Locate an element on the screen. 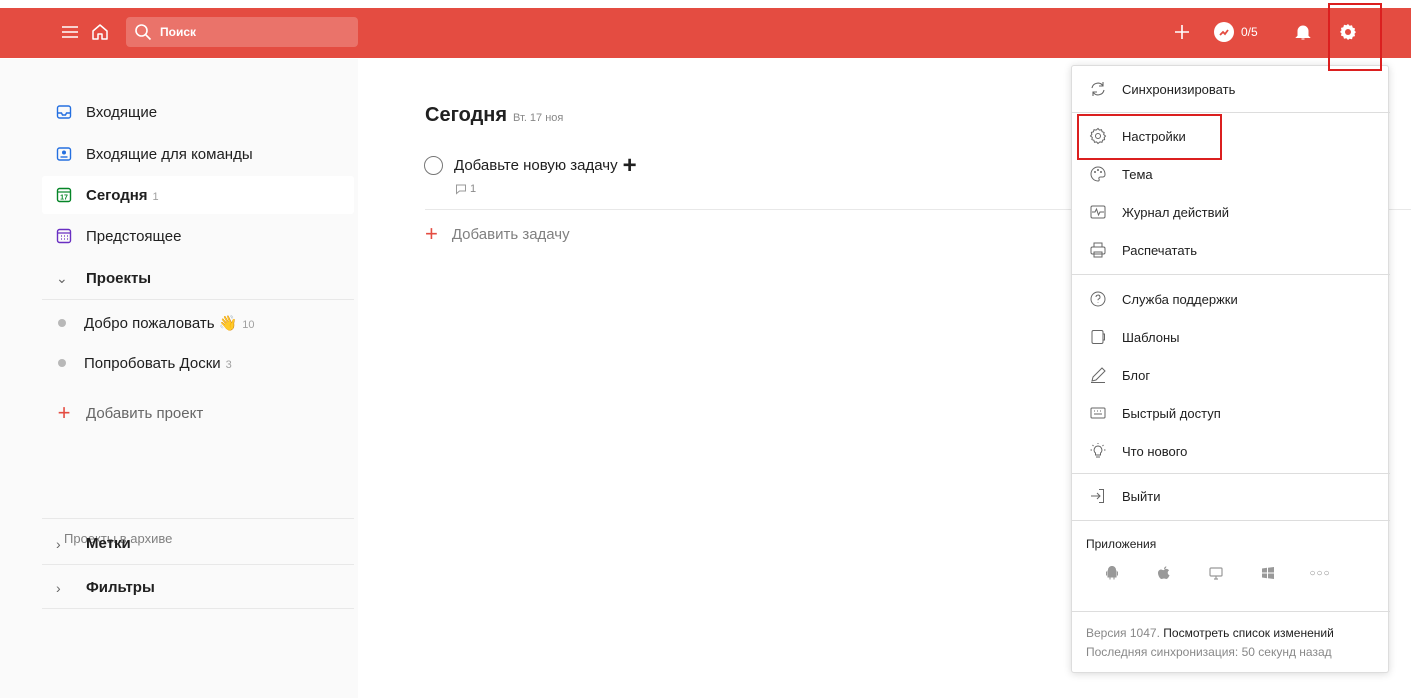  comment-count: 1 is located at coordinates (473, 189).